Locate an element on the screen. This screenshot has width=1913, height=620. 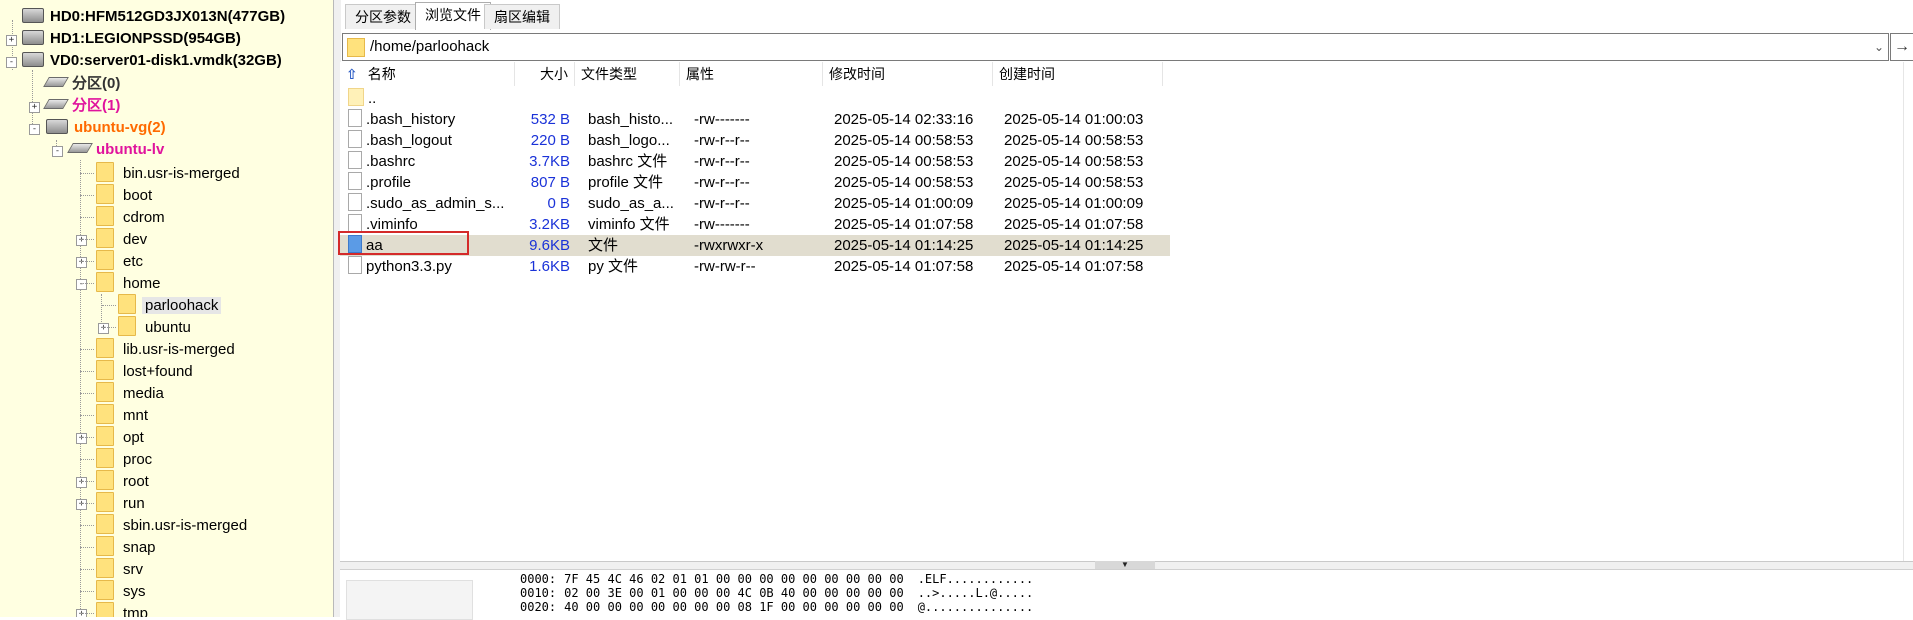
file-created-text: 2025-05-14 01:07:58 is located at coordinates (1074, 224).